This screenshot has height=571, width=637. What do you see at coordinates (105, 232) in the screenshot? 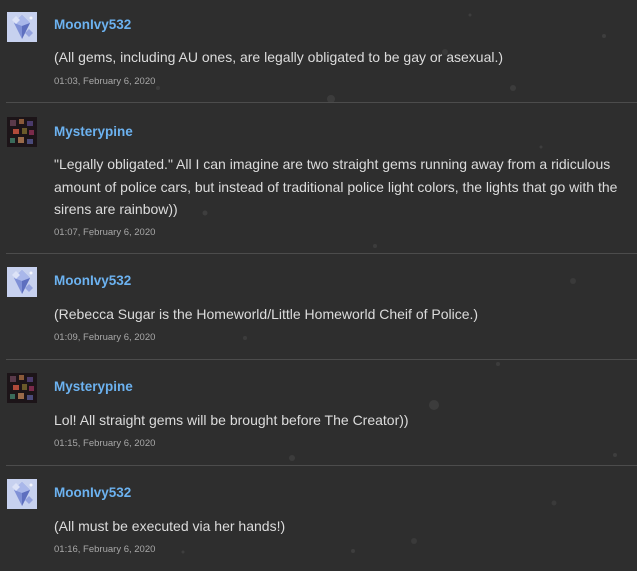
I see `comment-timestamp: 01:07, February 6, 2020` at bounding box center [105, 232].